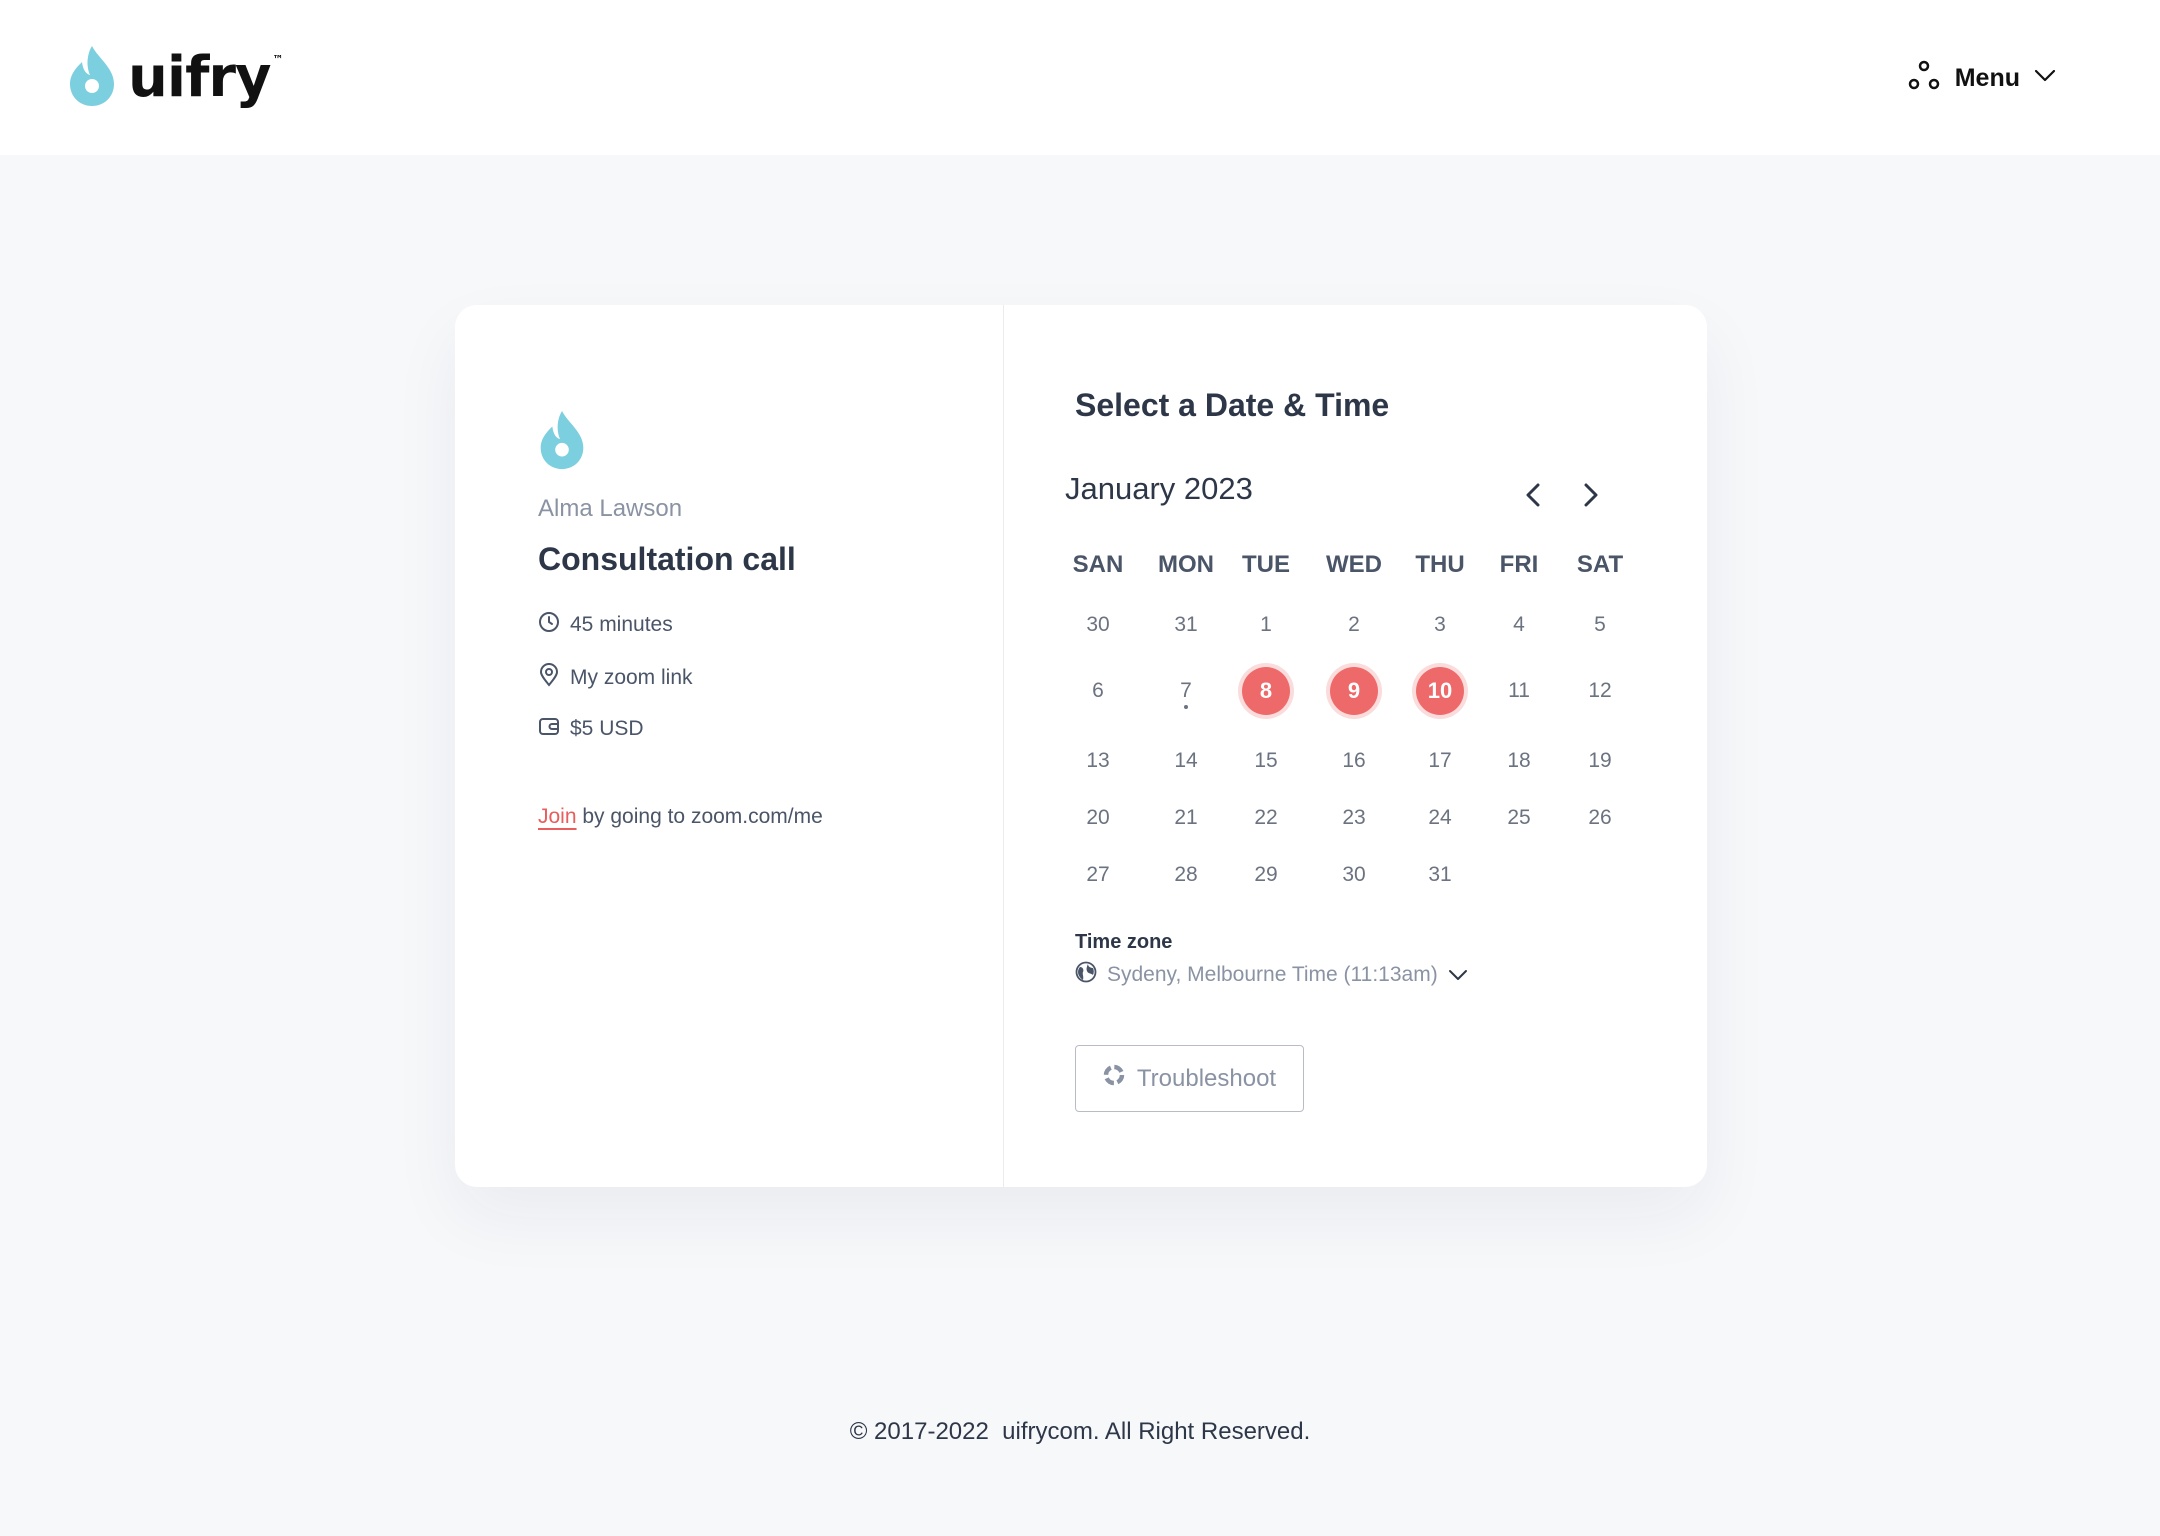 The height and width of the screenshot is (1536, 2160). I want to click on calendar-day: 1, so click(1266, 624).